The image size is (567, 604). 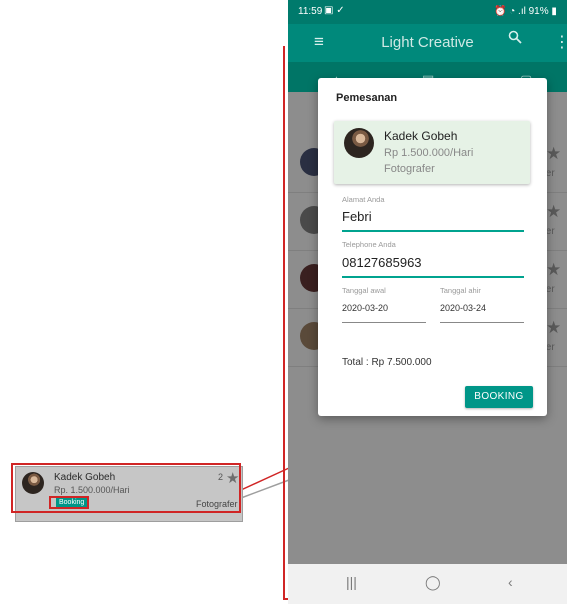 I want to click on photographer-name: Kadek Gobeh, so click(x=421, y=136).